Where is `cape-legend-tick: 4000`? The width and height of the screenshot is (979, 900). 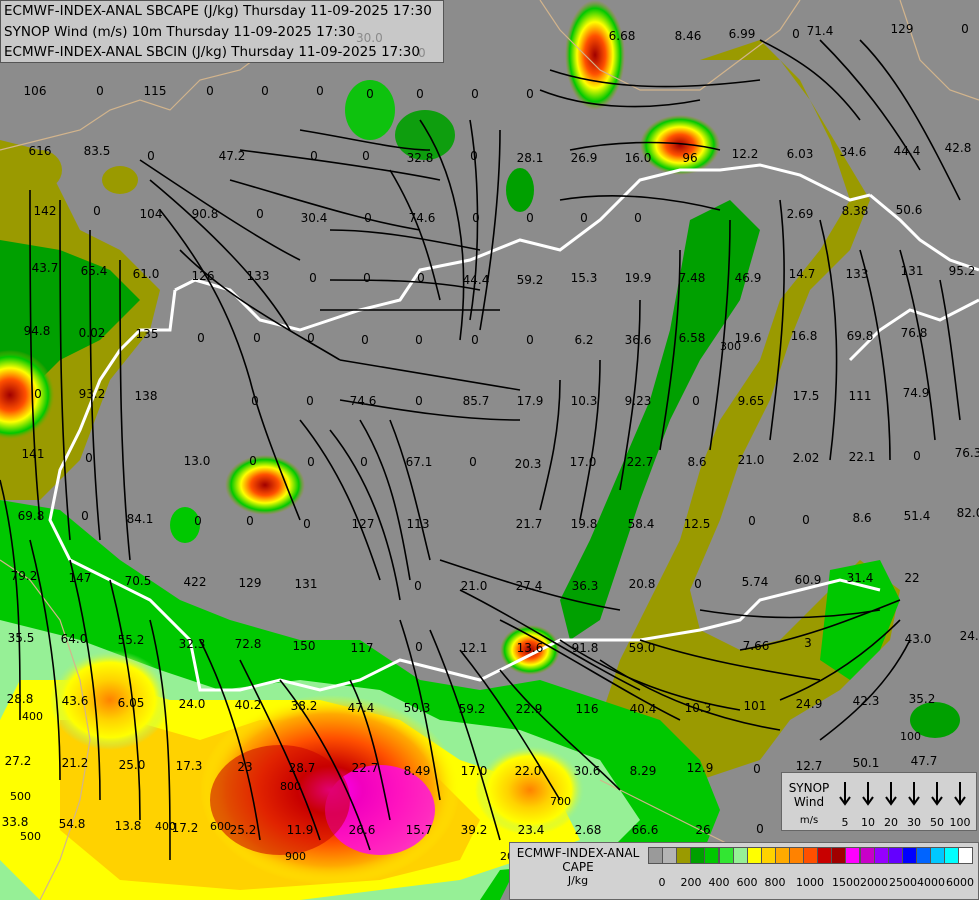 cape-legend-tick: 4000 is located at coordinates (931, 882).